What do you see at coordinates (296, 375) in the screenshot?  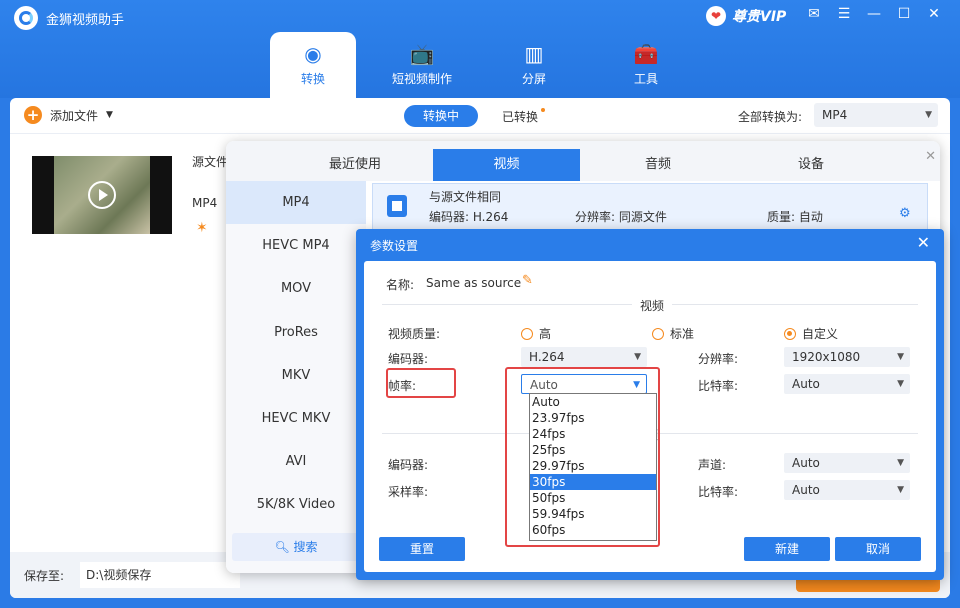 I see `format-item-mkv: MKV` at bounding box center [296, 375].